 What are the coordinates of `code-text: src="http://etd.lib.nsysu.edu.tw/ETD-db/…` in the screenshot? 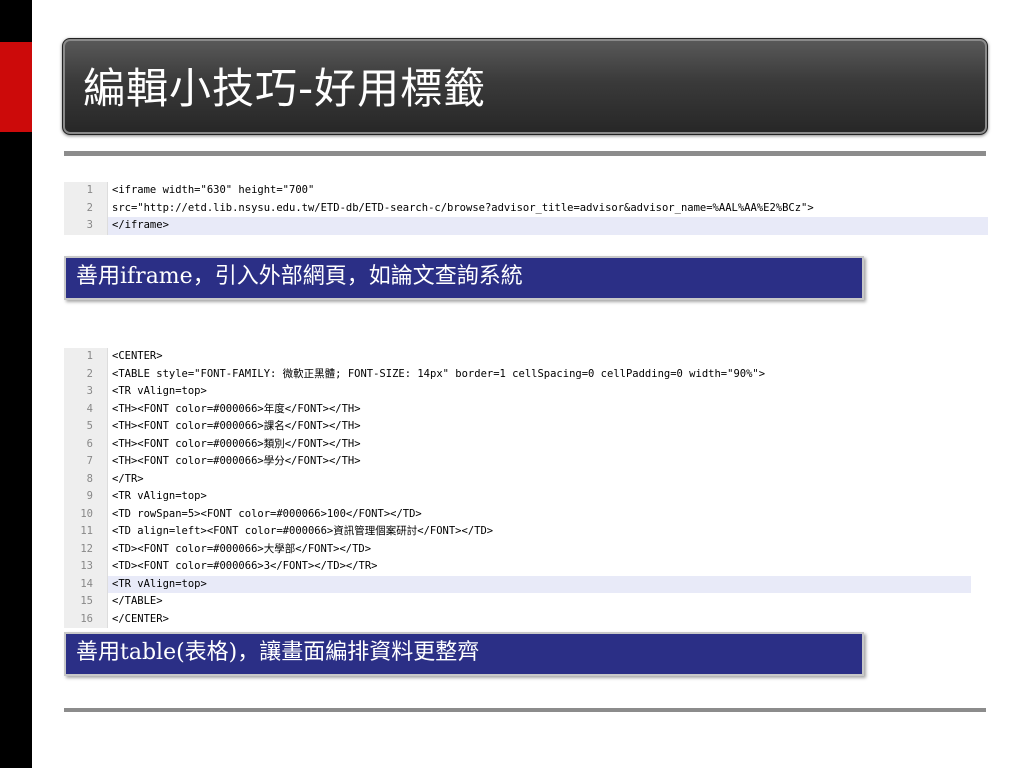 It's located at (463, 207).